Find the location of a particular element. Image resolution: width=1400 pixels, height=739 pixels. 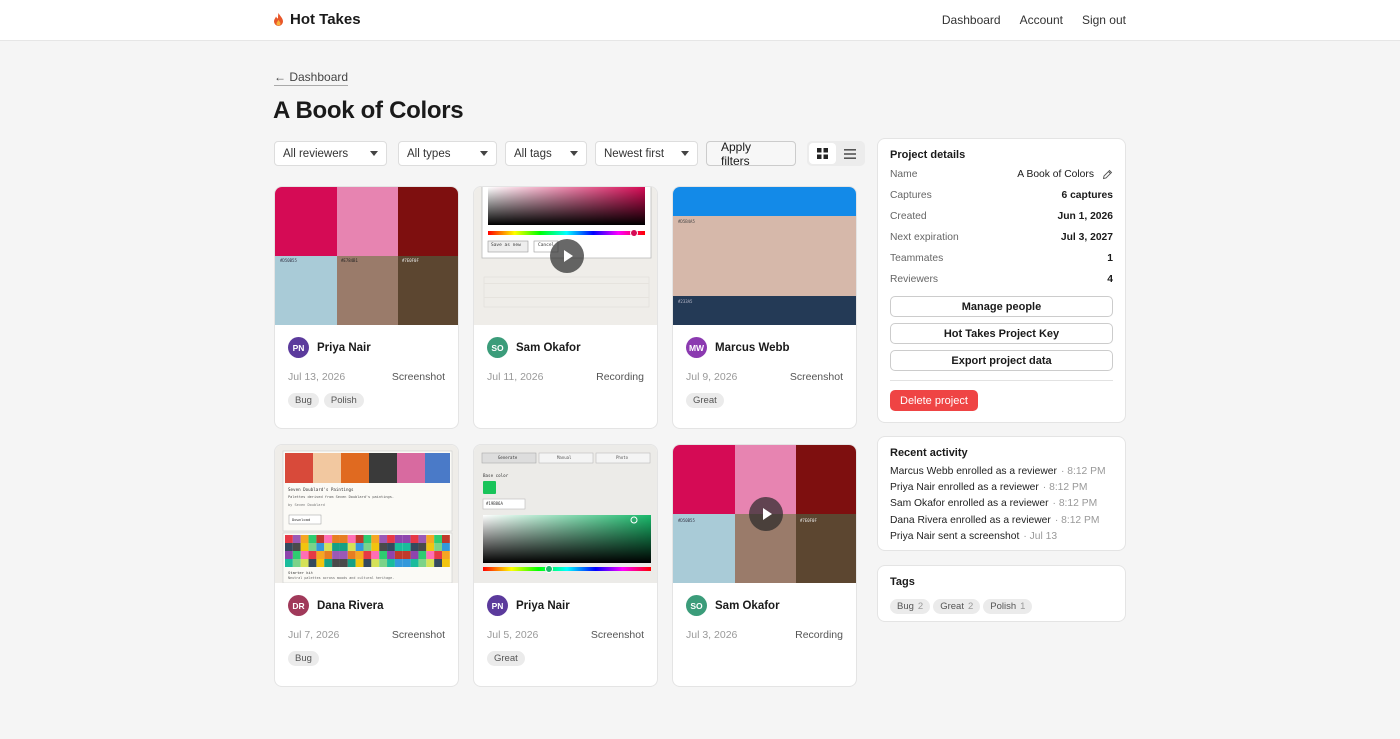

app-name: Hot Takes is located at coordinates (325, 19).